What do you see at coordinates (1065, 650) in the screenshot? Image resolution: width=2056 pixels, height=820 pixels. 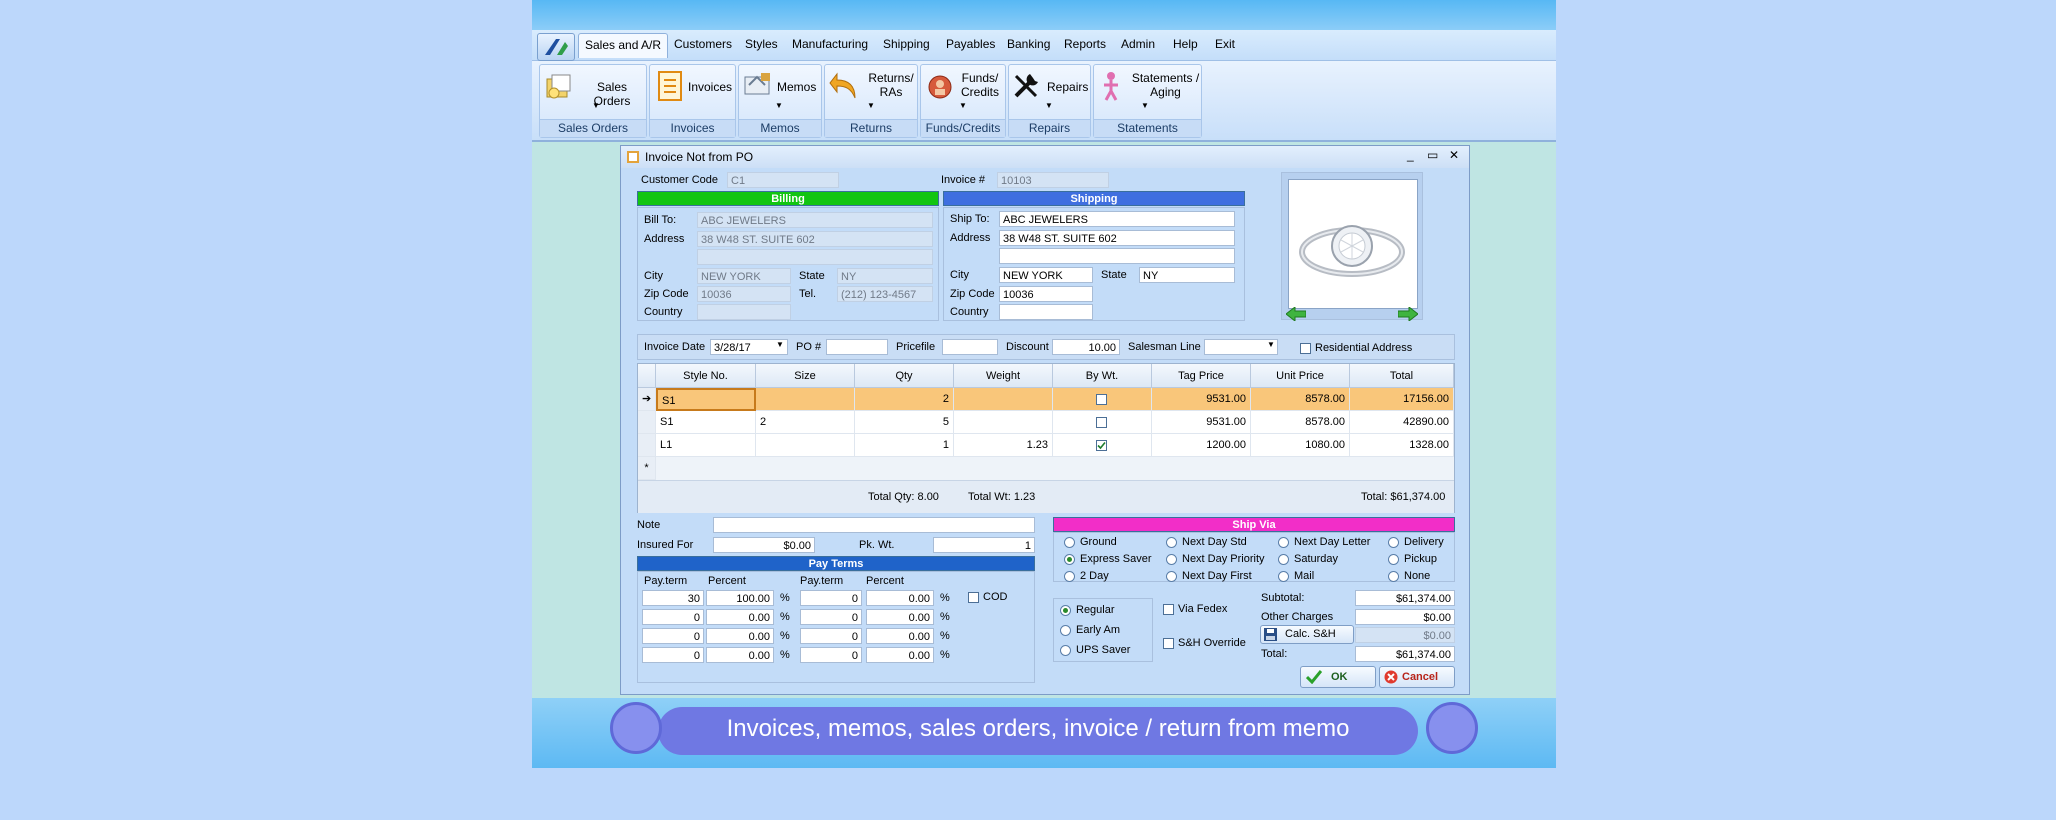 I see `service-radio-ups-saver` at bounding box center [1065, 650].